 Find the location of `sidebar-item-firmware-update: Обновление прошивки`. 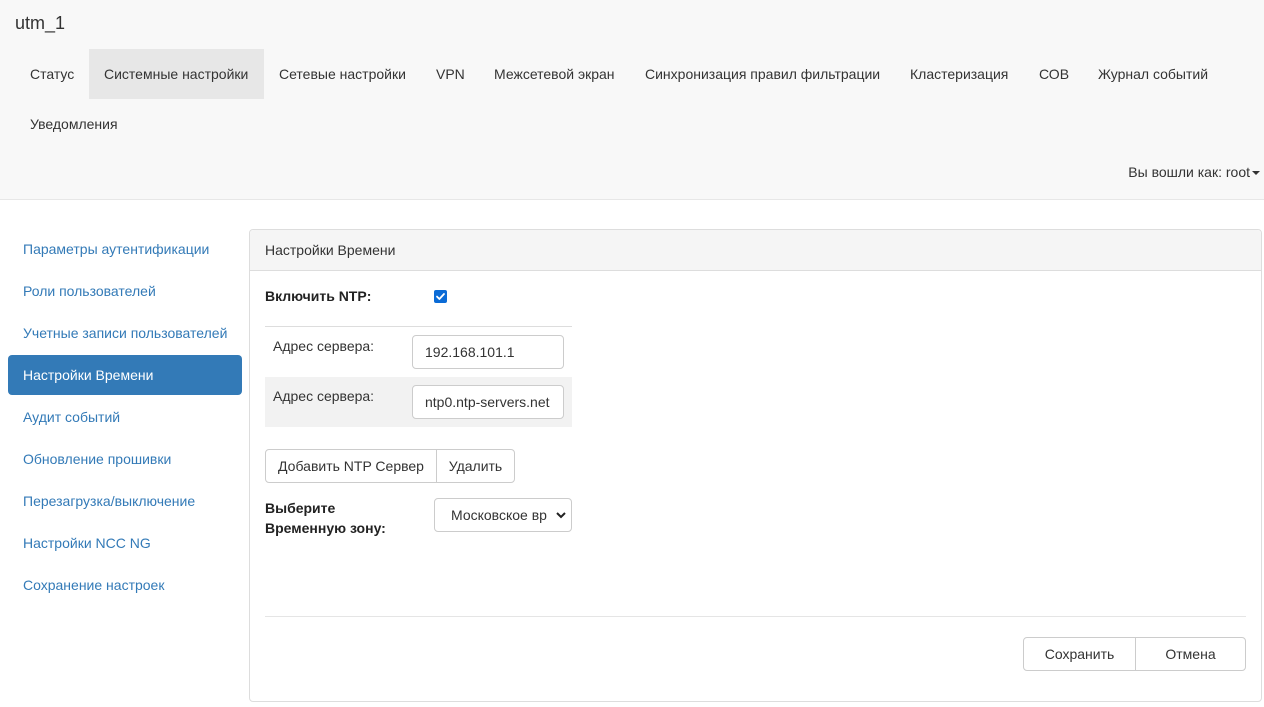

sidebar-item-firmware-update: Обновление прошивки is located at coordinates (125, 459).